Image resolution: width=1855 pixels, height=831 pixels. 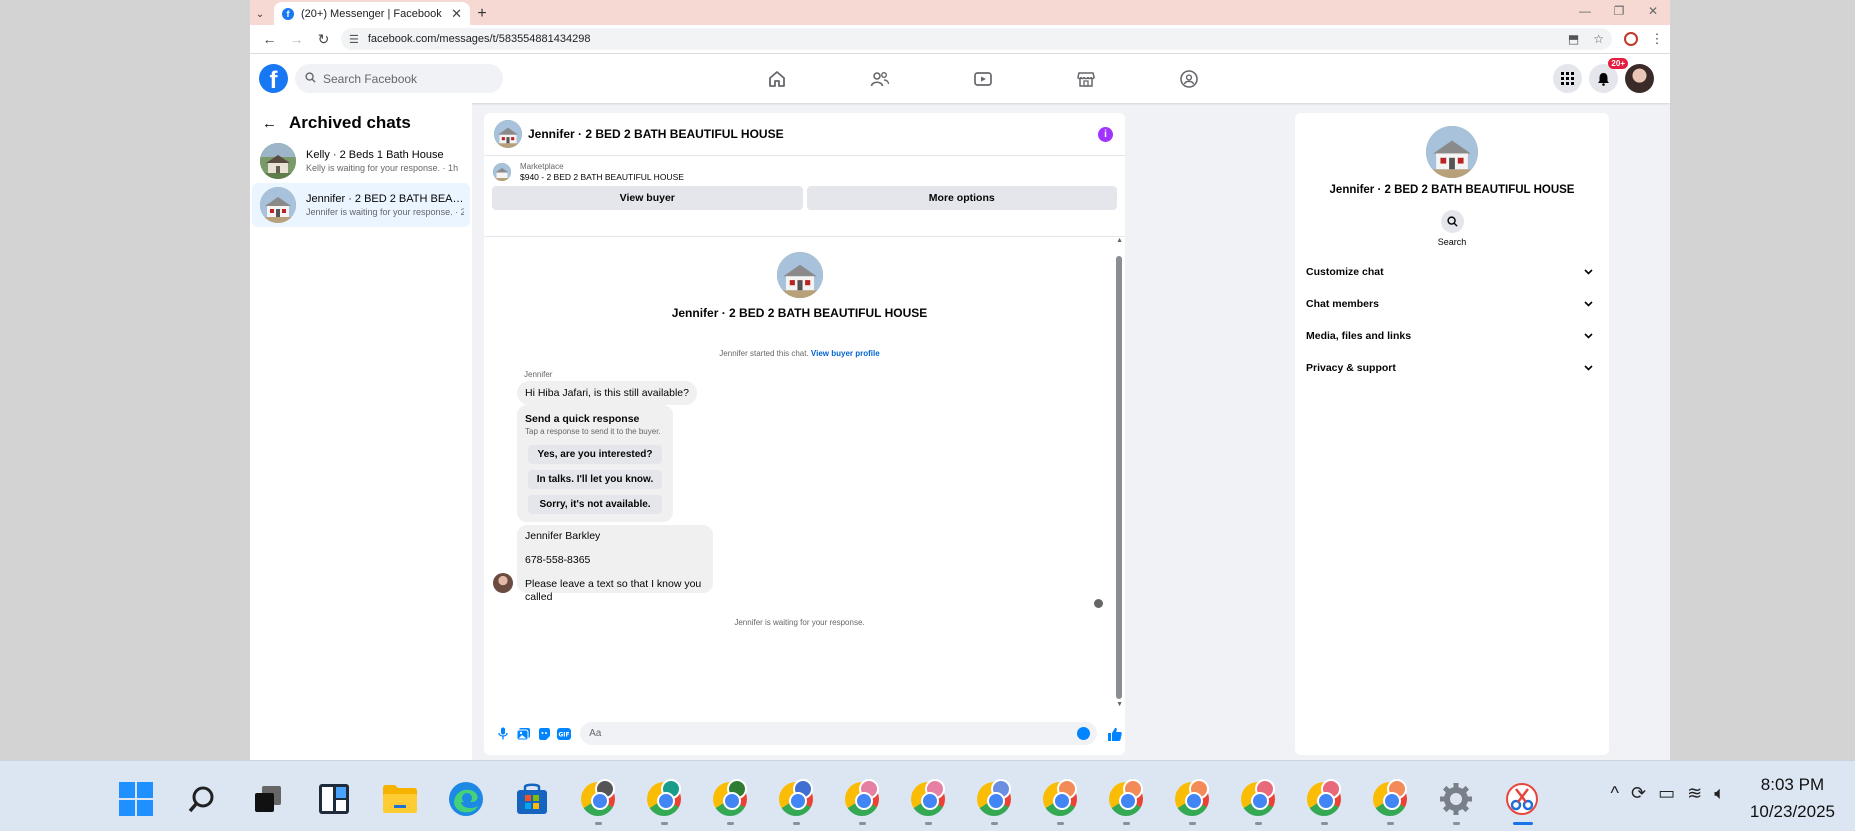 What do you see at coordinates (372, 13) in the screenshot?
I see `tab-messenger: f (20+) Messenger | Facebook ✕` at bounding box center [372, 13].